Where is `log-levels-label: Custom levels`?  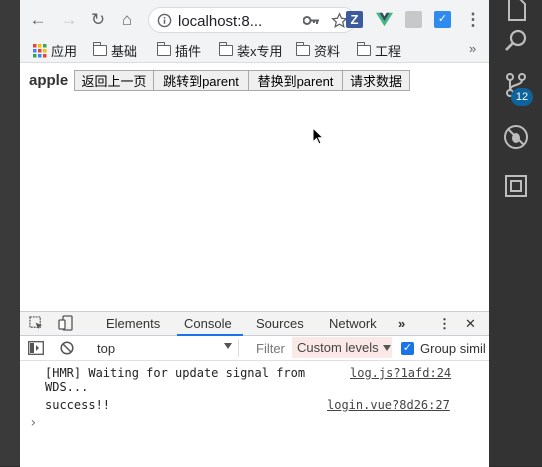
log-levels-label: Custom levels is located at coordinates (338, 347).